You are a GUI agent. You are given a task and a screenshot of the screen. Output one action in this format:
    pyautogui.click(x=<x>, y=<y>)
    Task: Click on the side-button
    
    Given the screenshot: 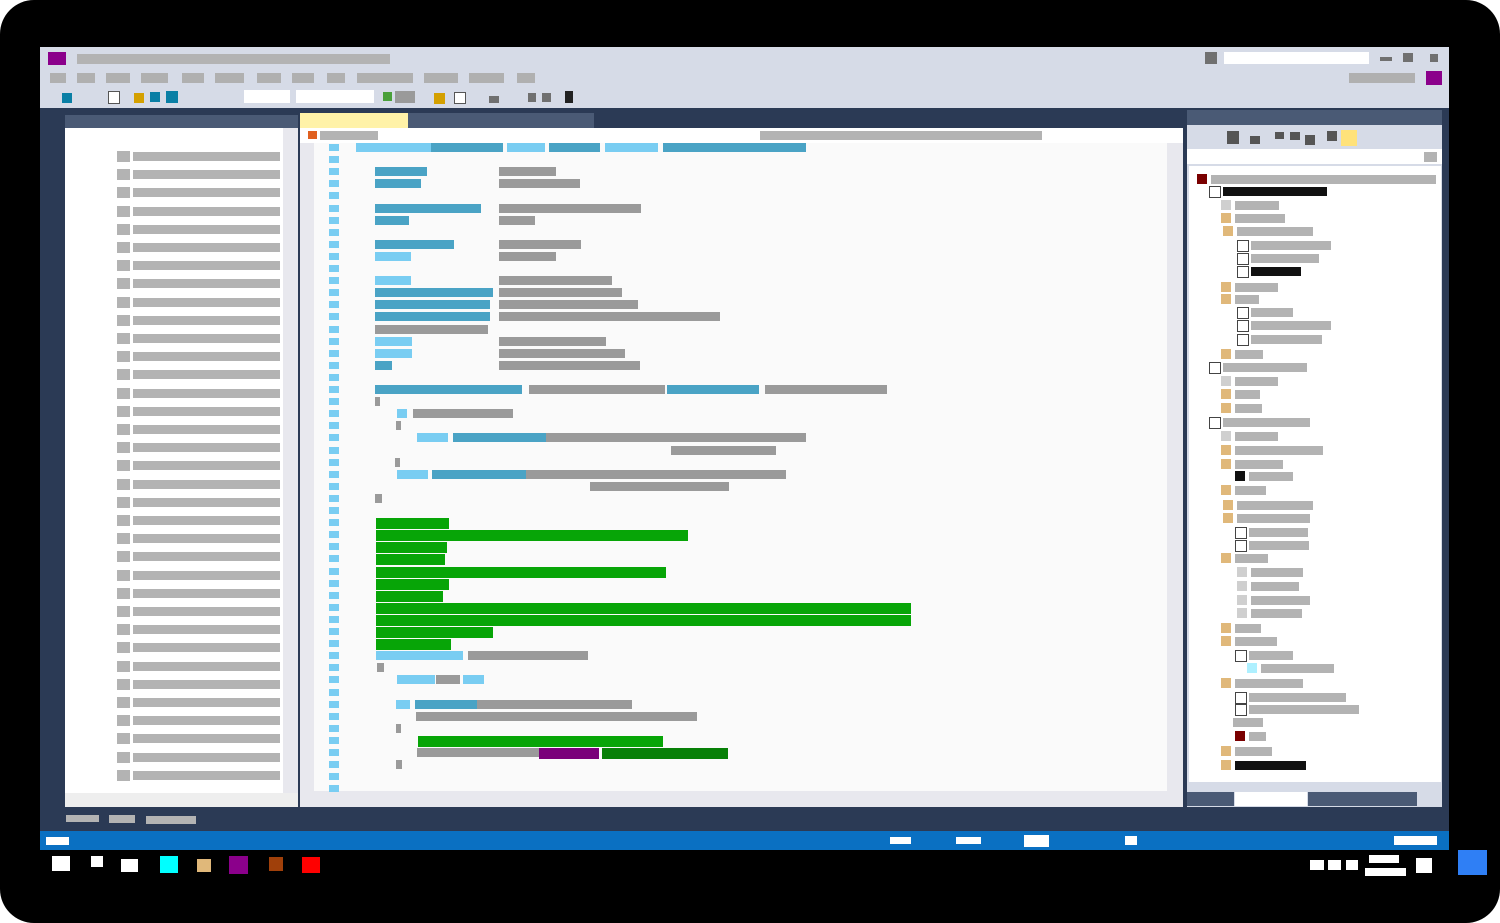 What is the action you would take?
    pyautogui.click(x=1472, y=862)
    